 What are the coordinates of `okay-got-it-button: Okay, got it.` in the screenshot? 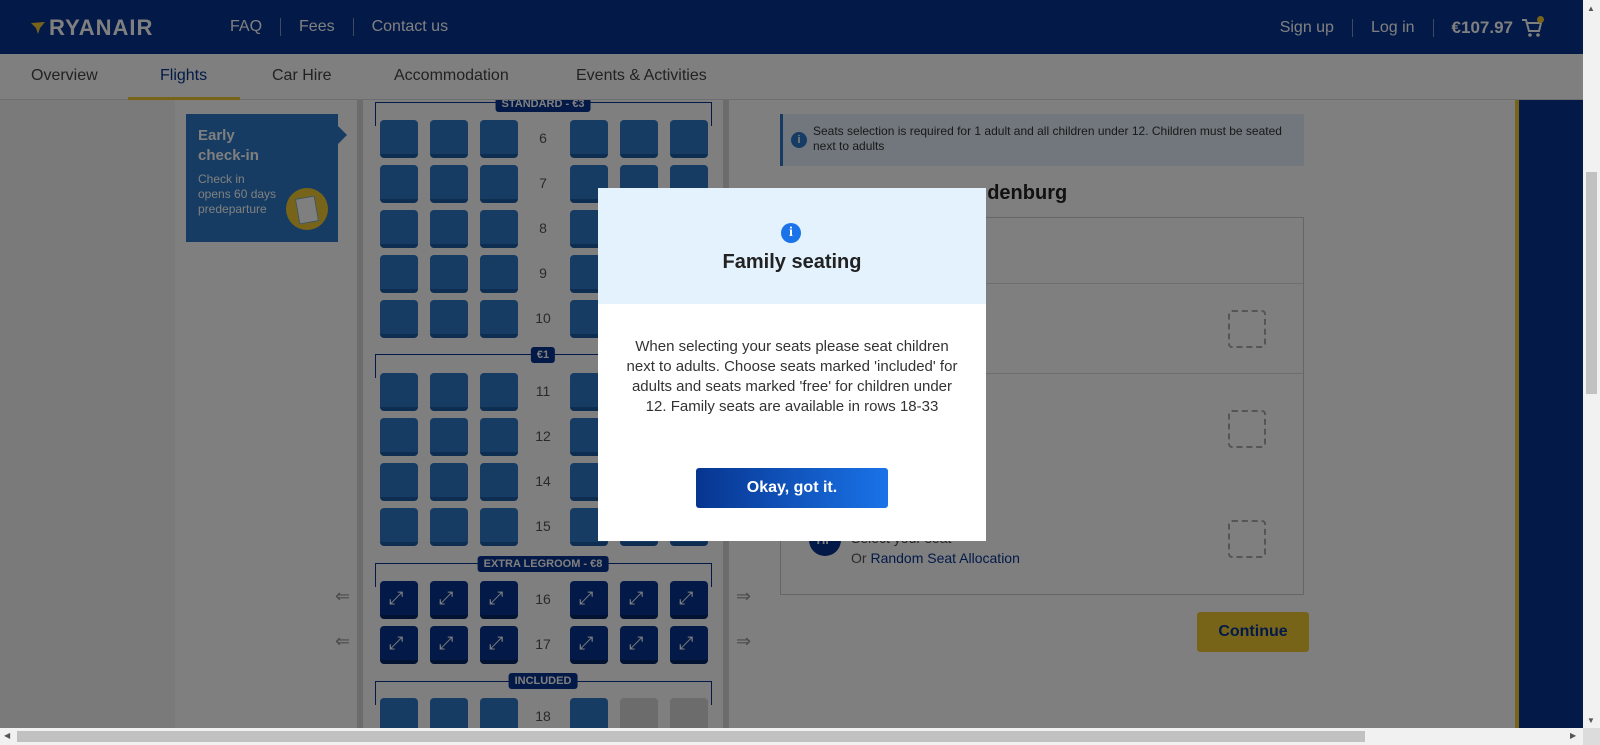 It's located at (792, 488).